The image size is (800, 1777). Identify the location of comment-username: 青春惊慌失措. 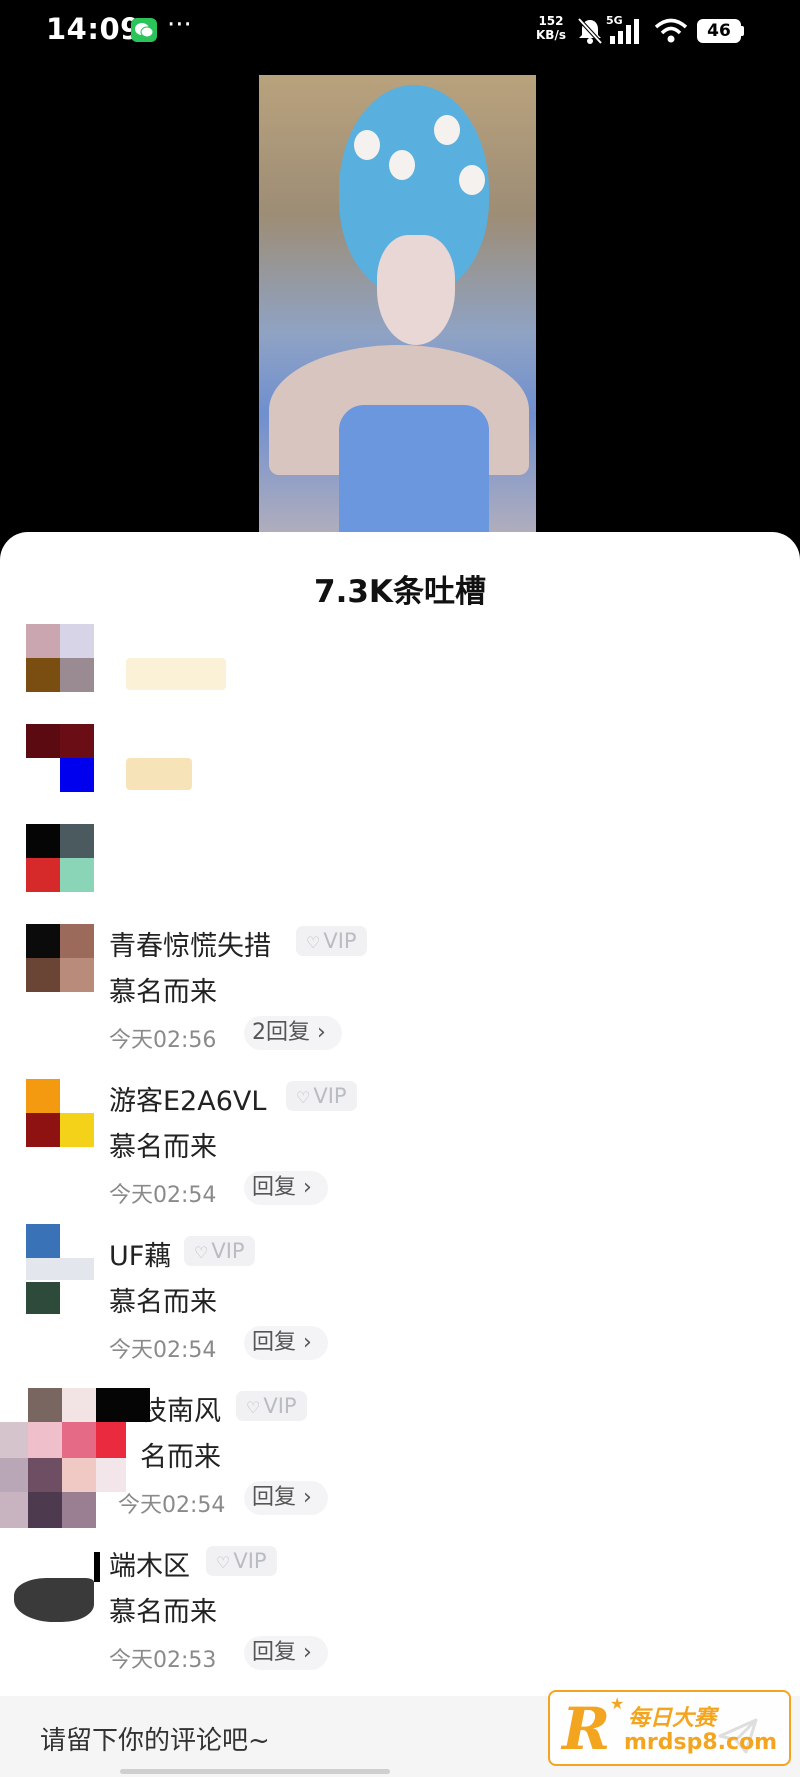
(190, 943).